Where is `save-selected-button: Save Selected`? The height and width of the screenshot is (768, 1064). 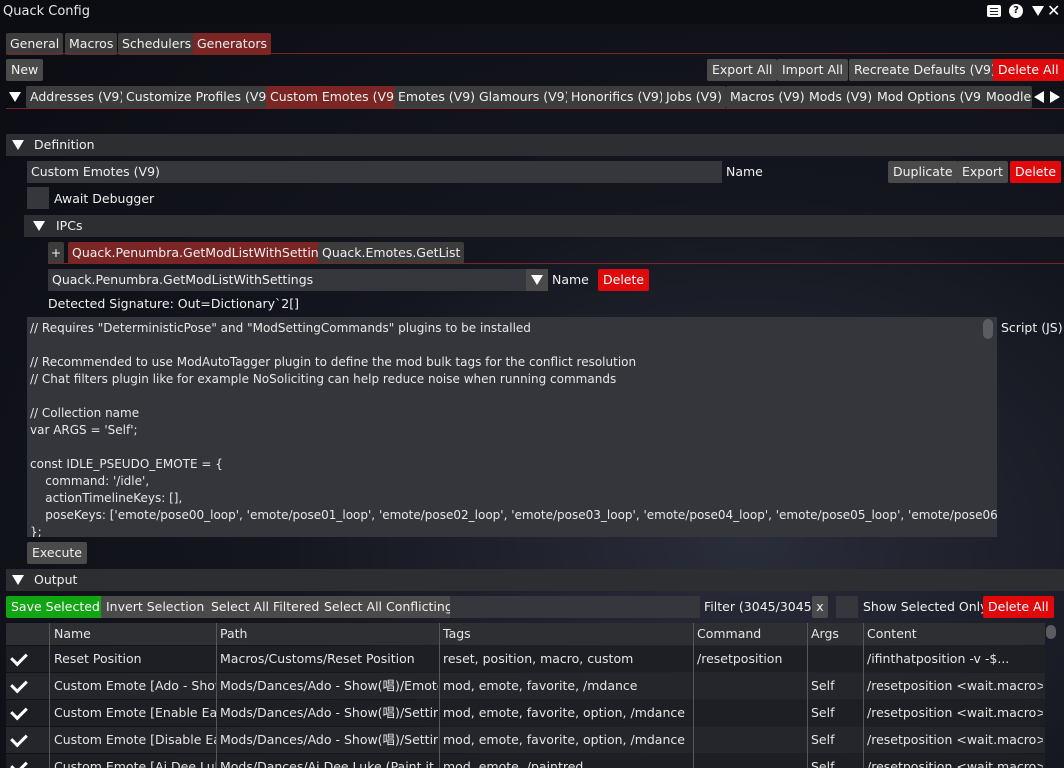 save-selected-button: Save Selected is located at coordinates (55, 607).